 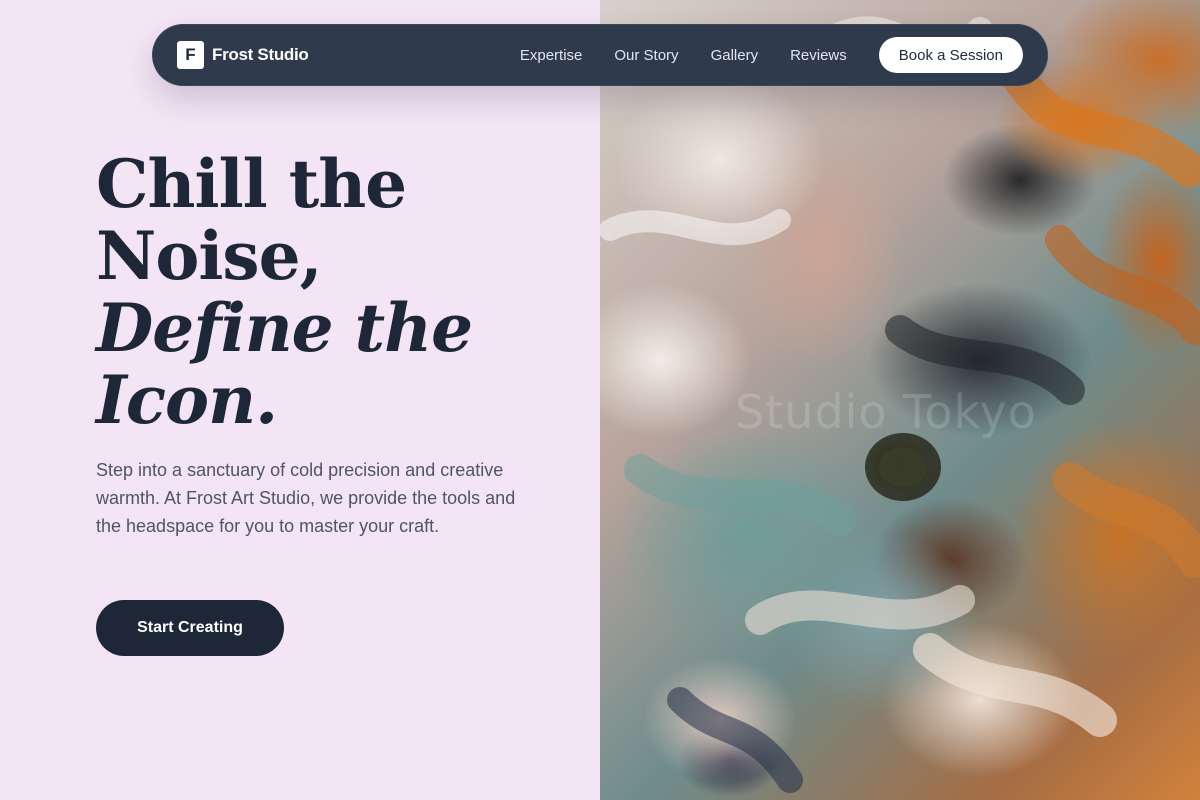 What do you see at coordinates (818, 55) in the screenshot?
I see `nav-link-reviews: Reviews` at bounding box center [818, 55].